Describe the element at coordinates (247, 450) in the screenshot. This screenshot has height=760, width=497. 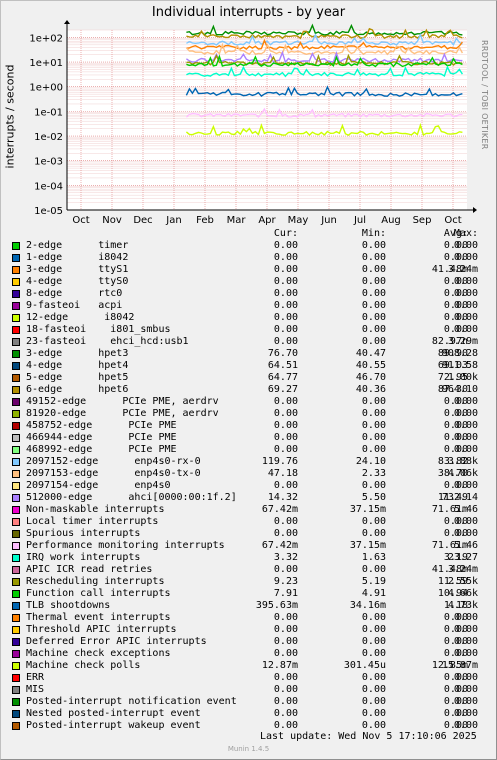
I see `legend-row: 468992-edge PCIe PME 0.00 0.00 0.00 0.00` at that location.